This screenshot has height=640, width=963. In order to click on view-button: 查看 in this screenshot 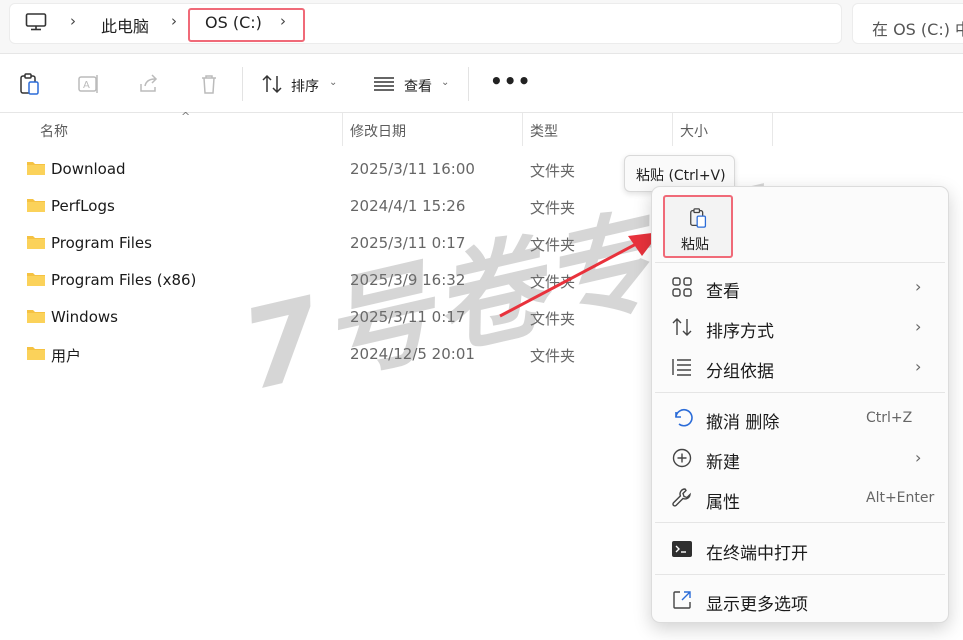, I will do `click(418, 86)`.